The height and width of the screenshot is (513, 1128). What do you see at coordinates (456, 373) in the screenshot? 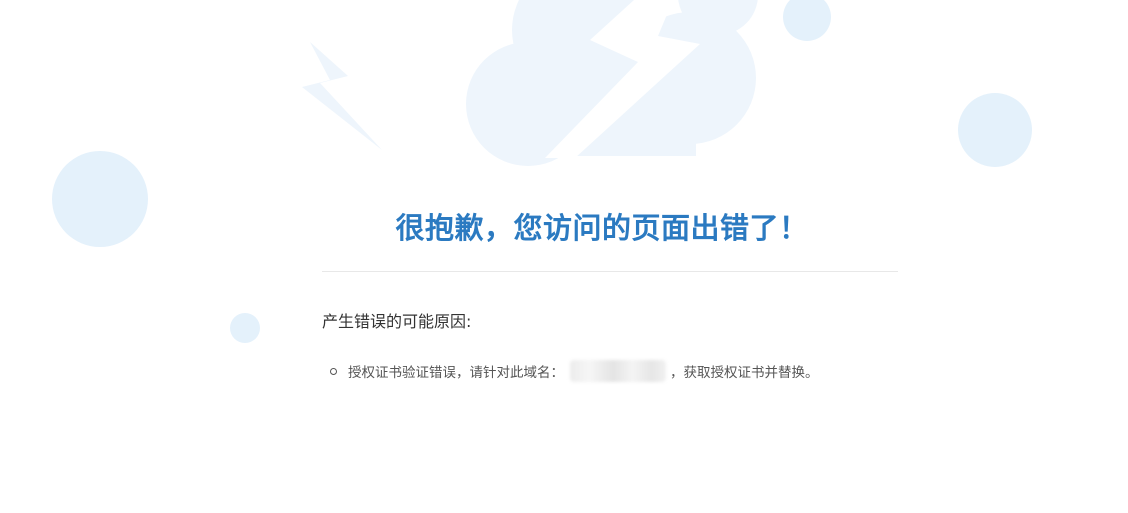
I see `reason-text-prefix: 授权证书验证错误，请针对此域名：` at bounding box center [456, 373].